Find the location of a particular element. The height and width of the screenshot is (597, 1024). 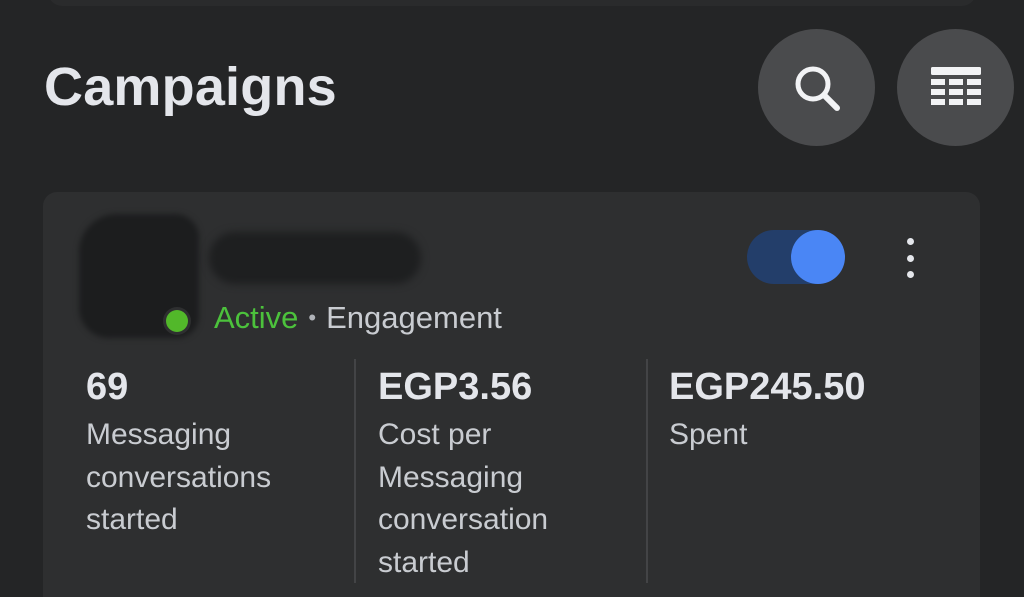

redacted-campaign-name is located at coordinates (315, 258).